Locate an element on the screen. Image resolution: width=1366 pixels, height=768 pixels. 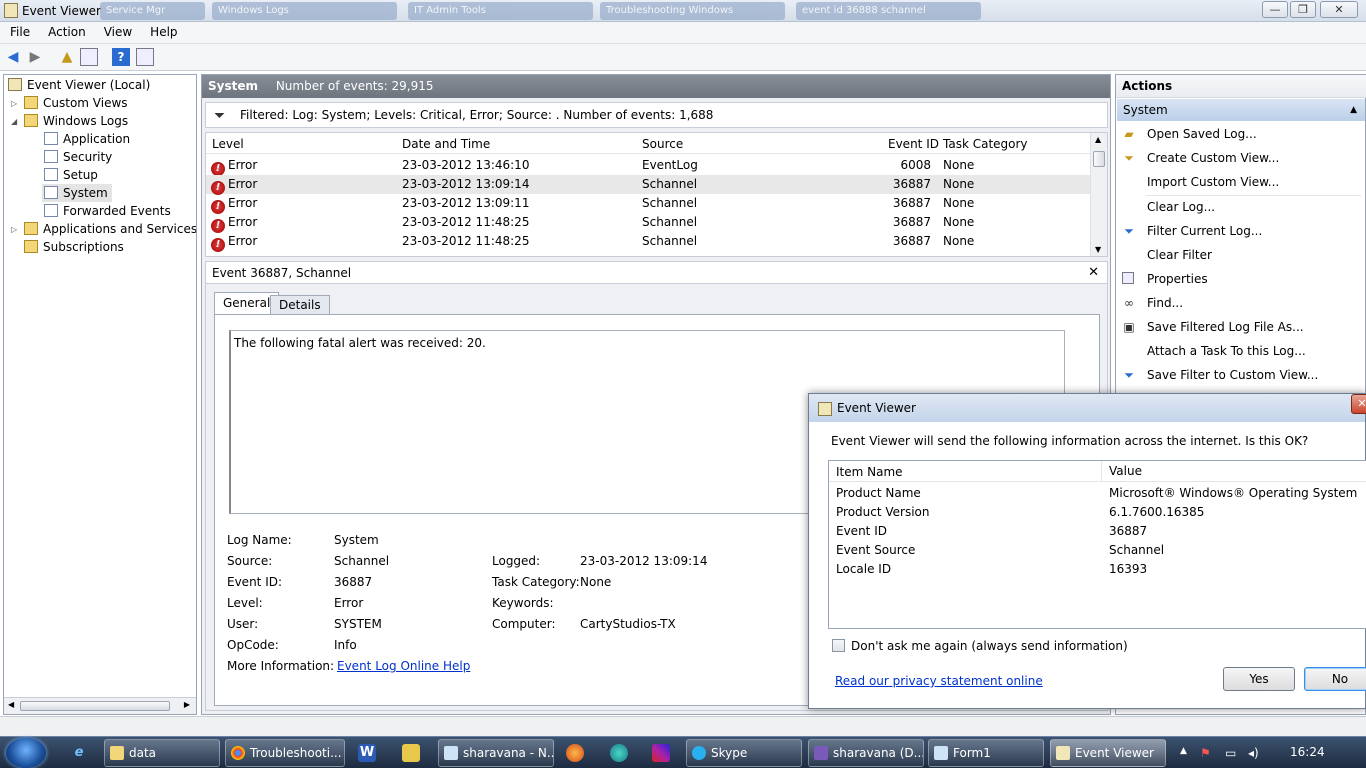
log-name-value: System is located at coordinates (356, 540).